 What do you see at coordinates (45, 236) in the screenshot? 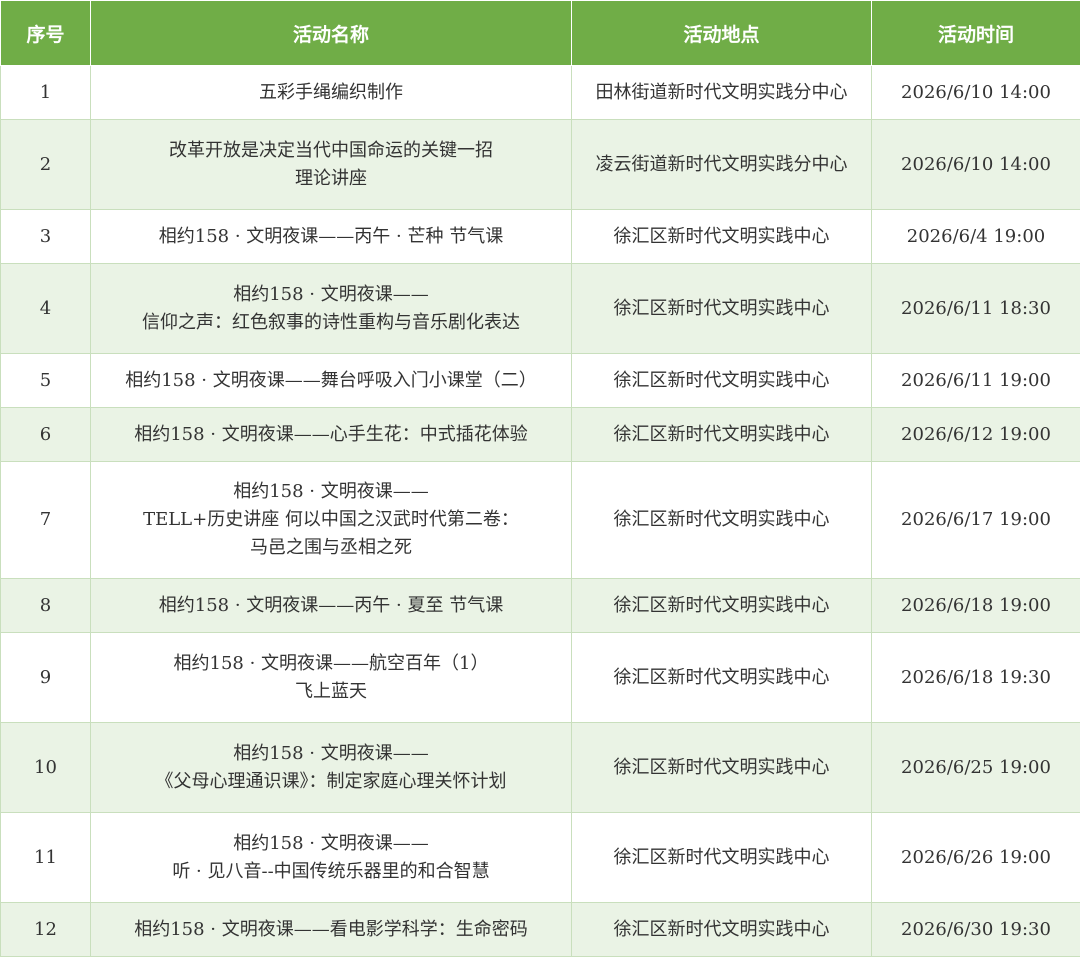
I see `cell-no: 3` at bounding box center [45, 236].